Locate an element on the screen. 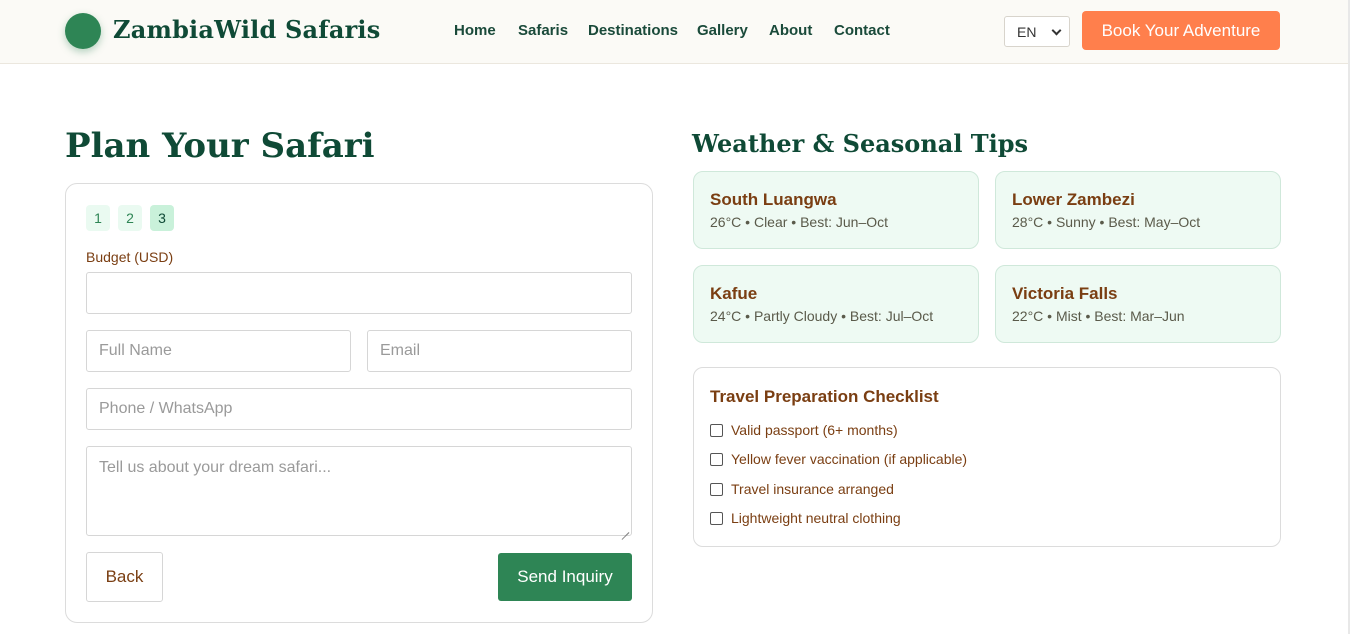 The width and height of the screenshot is (1350, 634). weather-card-name: Victoria Falls is located at coordinates (1065, 293).